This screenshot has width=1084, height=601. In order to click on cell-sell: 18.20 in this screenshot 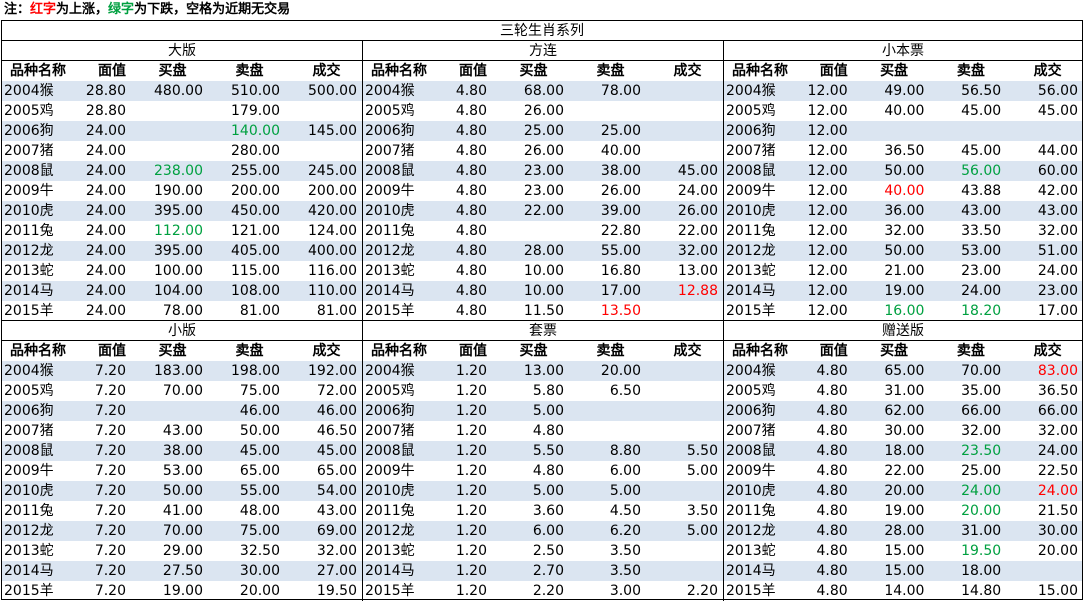, I will do `click(981, 311)`.